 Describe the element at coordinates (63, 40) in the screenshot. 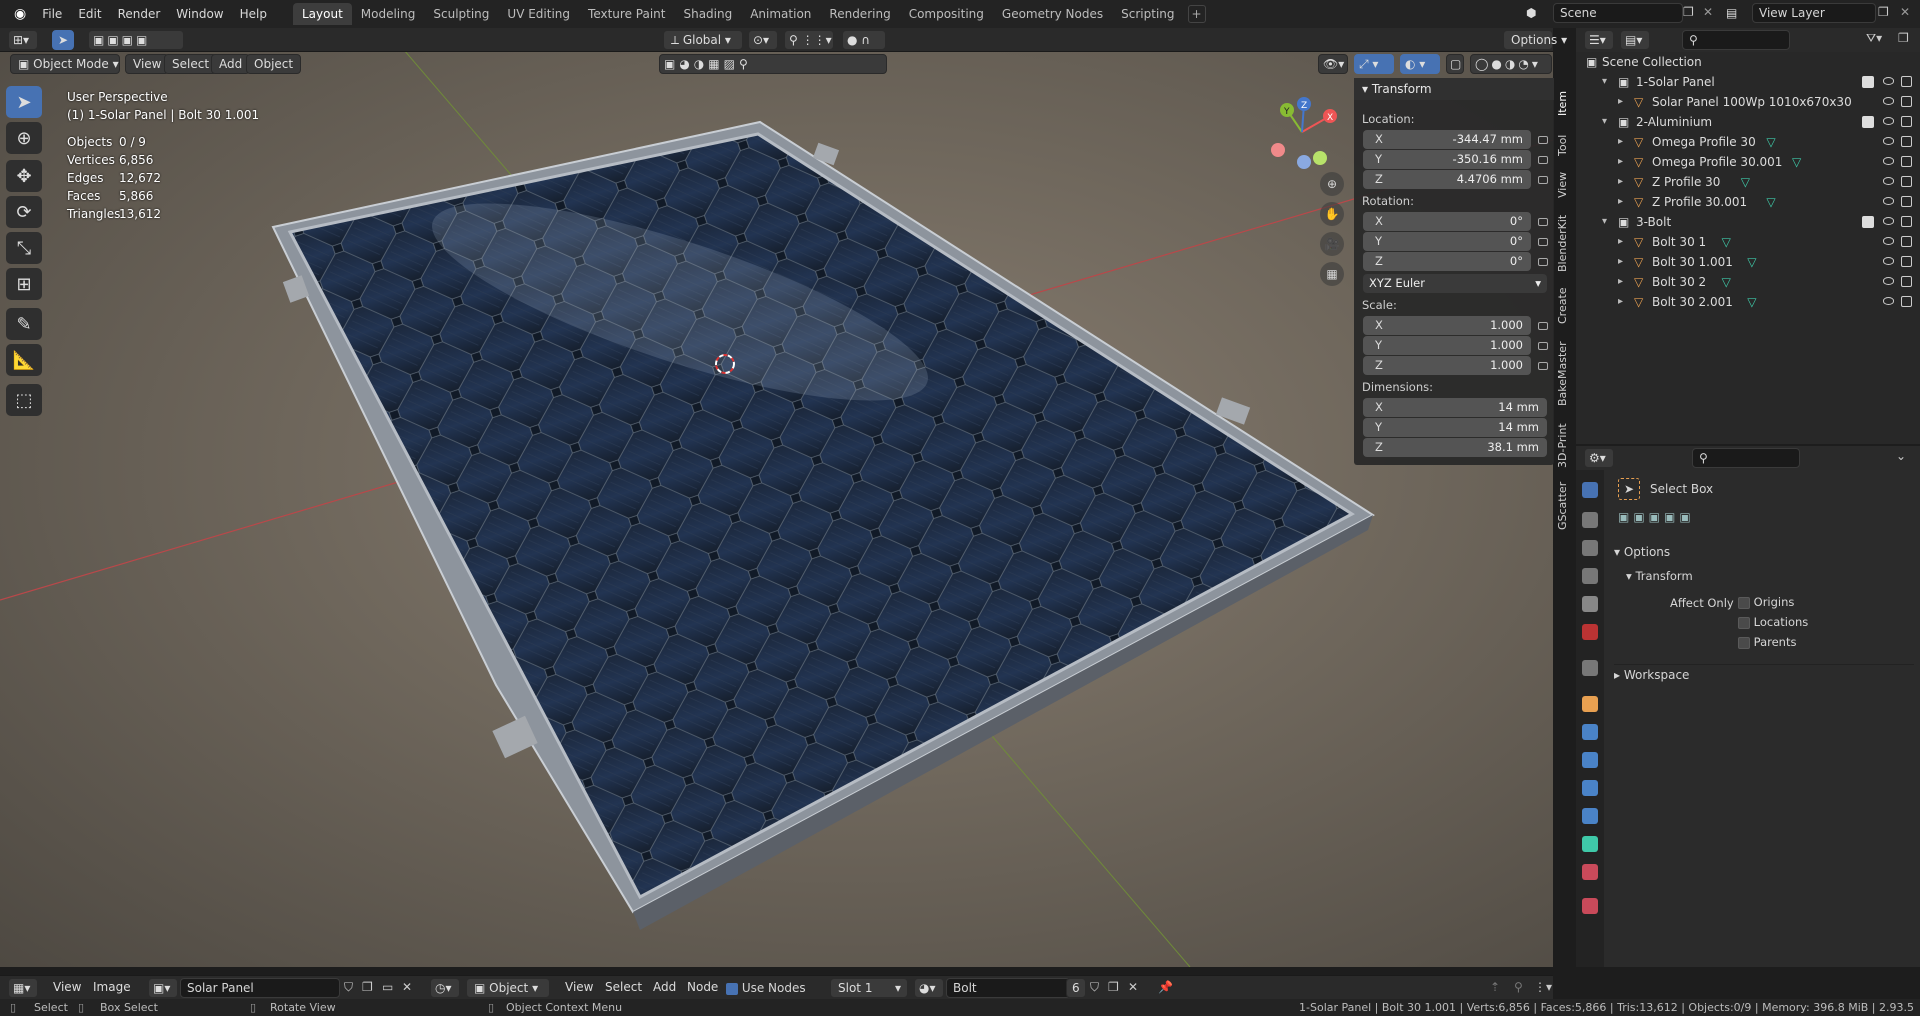

I see `tweak-tool-button: ➤` at that location.